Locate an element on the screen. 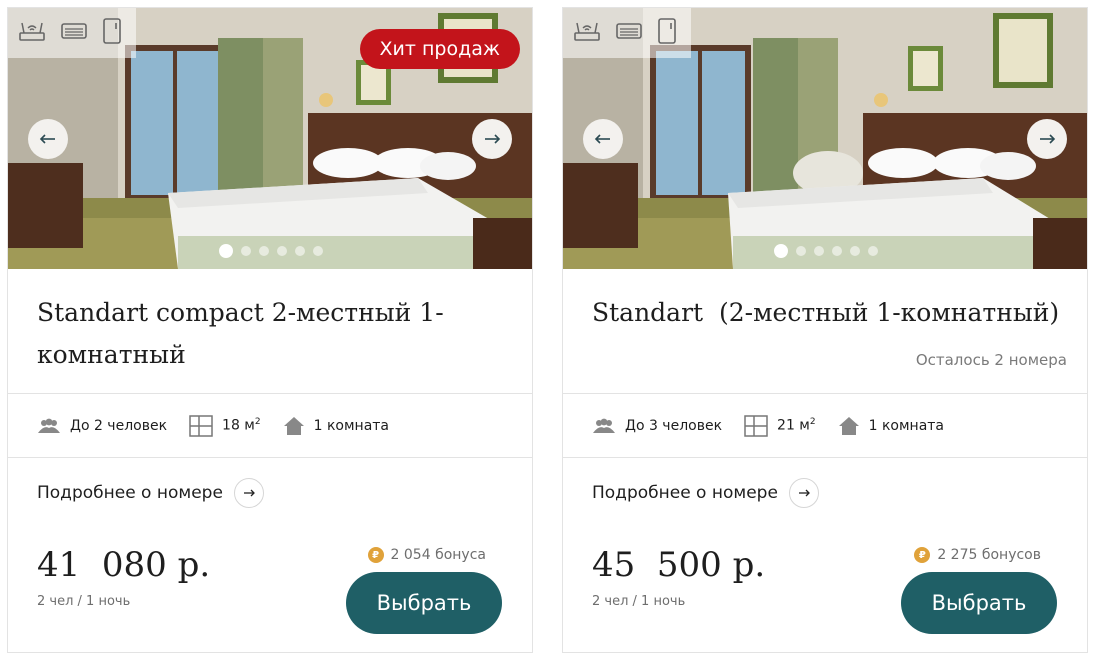  feature-guests: До 3 человек is located at coordinates (657, 426).